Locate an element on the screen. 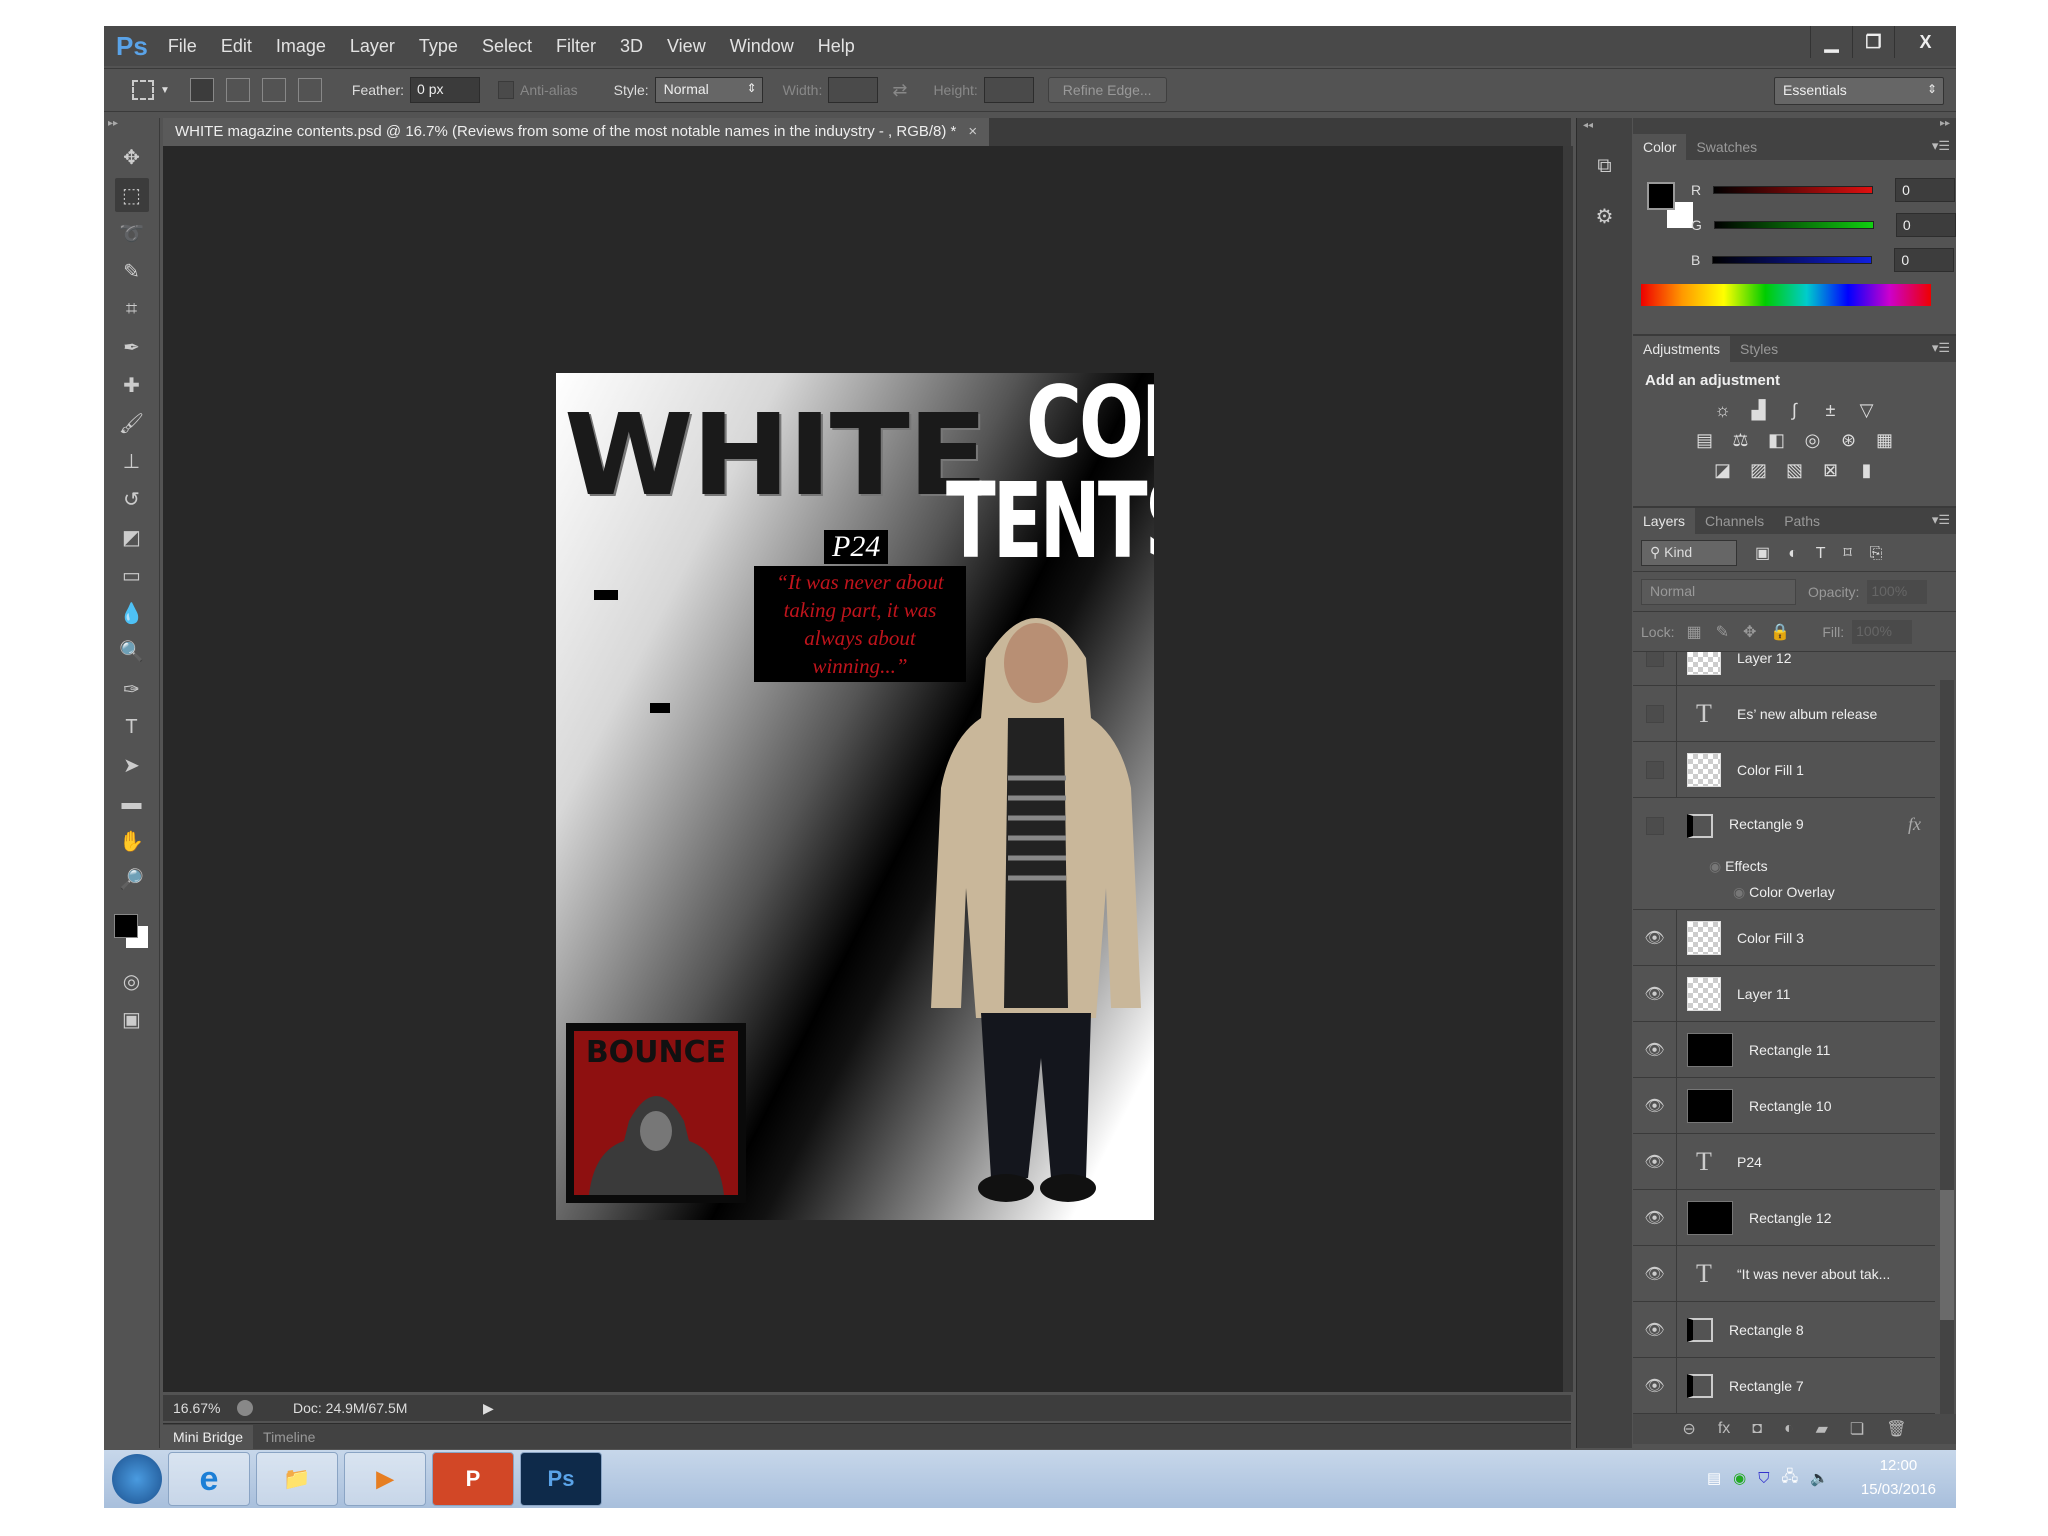  add-mask-icon: ◘ is located at coordinates (1757, 1429).